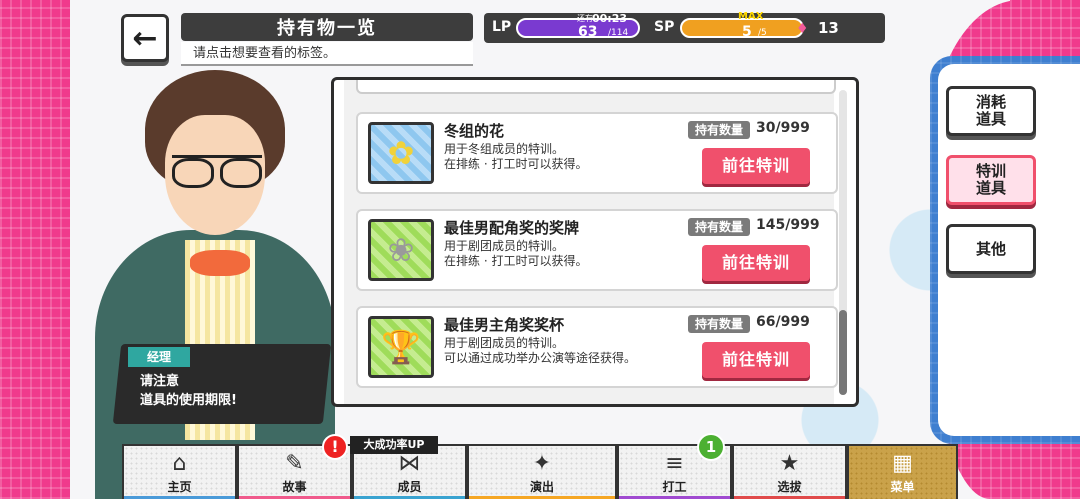 The image size is (1080, 499). What do you see at coordinates (512, 228) in the screenshot?
I see `item-name: 最佳男配角奖的奖牌` at bounding box center [512, 228].